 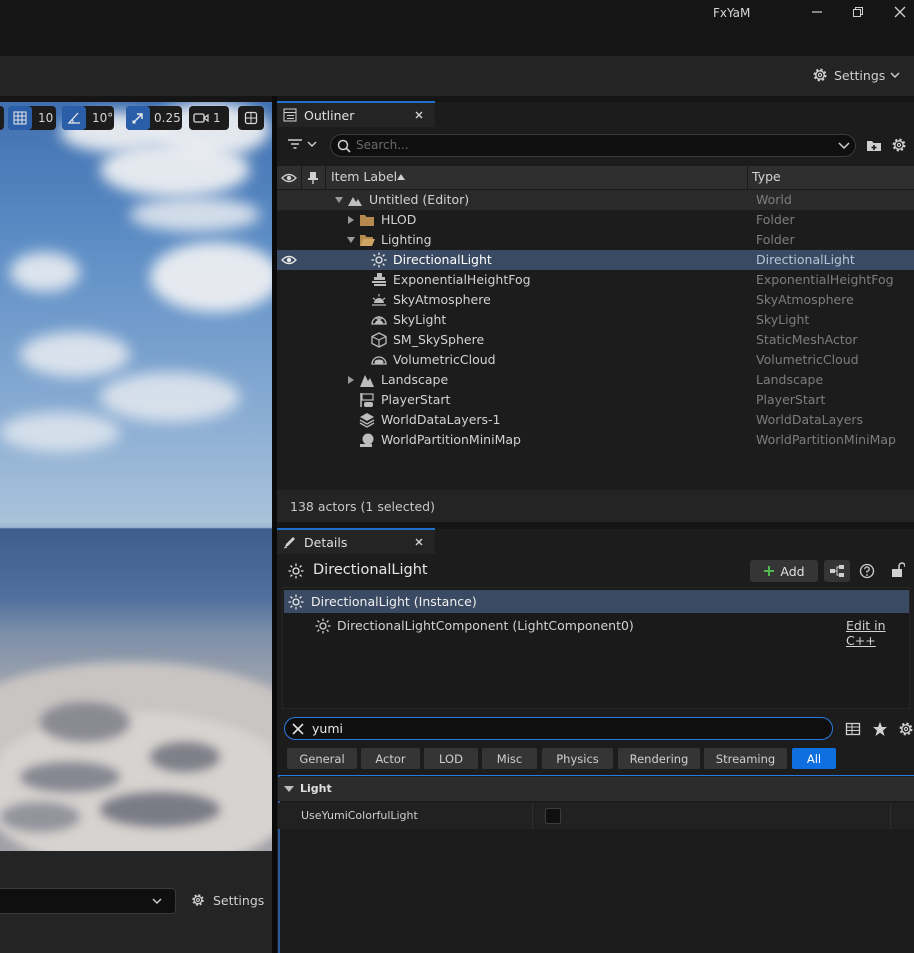 I want to click on minimize-button, so click(x=817, y=12).